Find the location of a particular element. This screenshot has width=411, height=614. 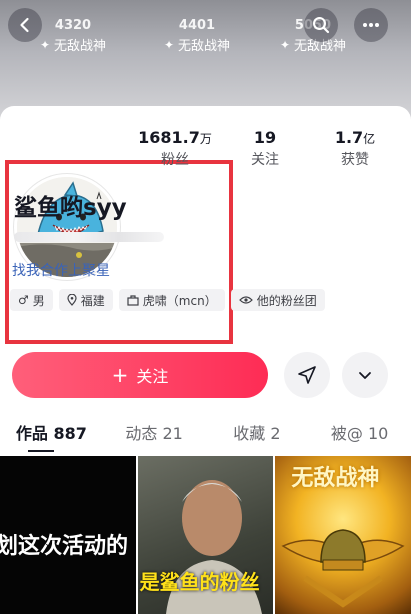

tab-favorites: 收藏 2 is located at coordinates (257, 436).